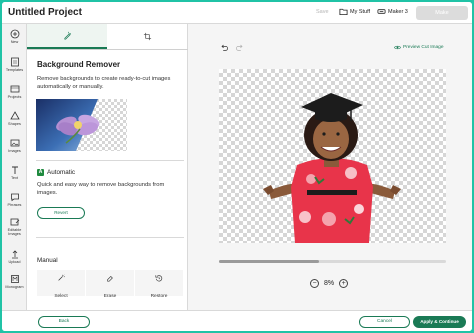  I want to click on apply-continue-button: Apply & Continue, so click(439, 322).